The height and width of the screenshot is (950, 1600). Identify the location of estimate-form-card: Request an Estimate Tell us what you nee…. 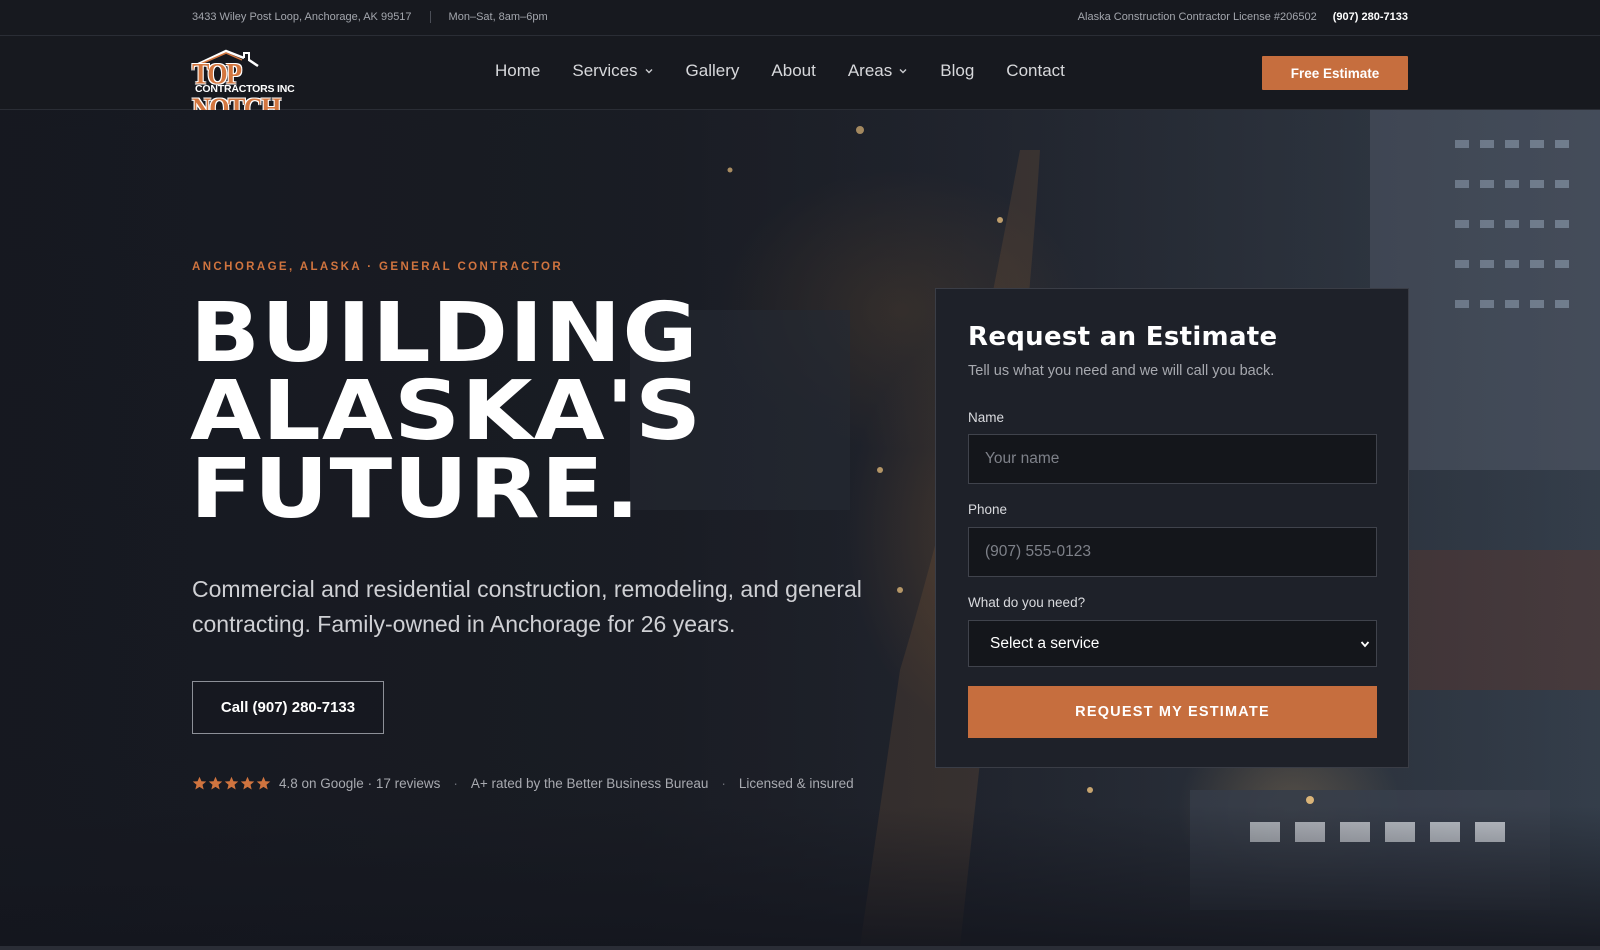
(1172, 528).